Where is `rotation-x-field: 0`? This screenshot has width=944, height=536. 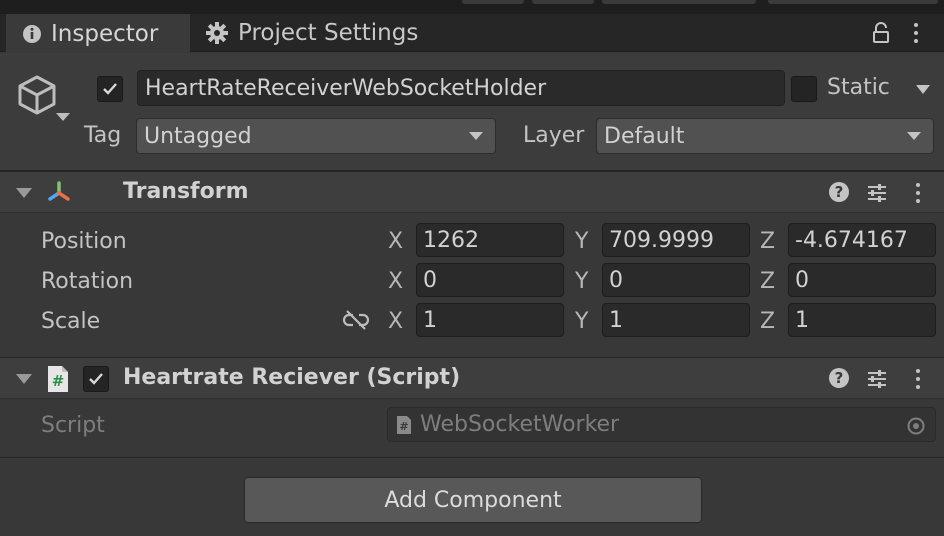 rotation-x-field: 0 is located at coordinates (490, 280).